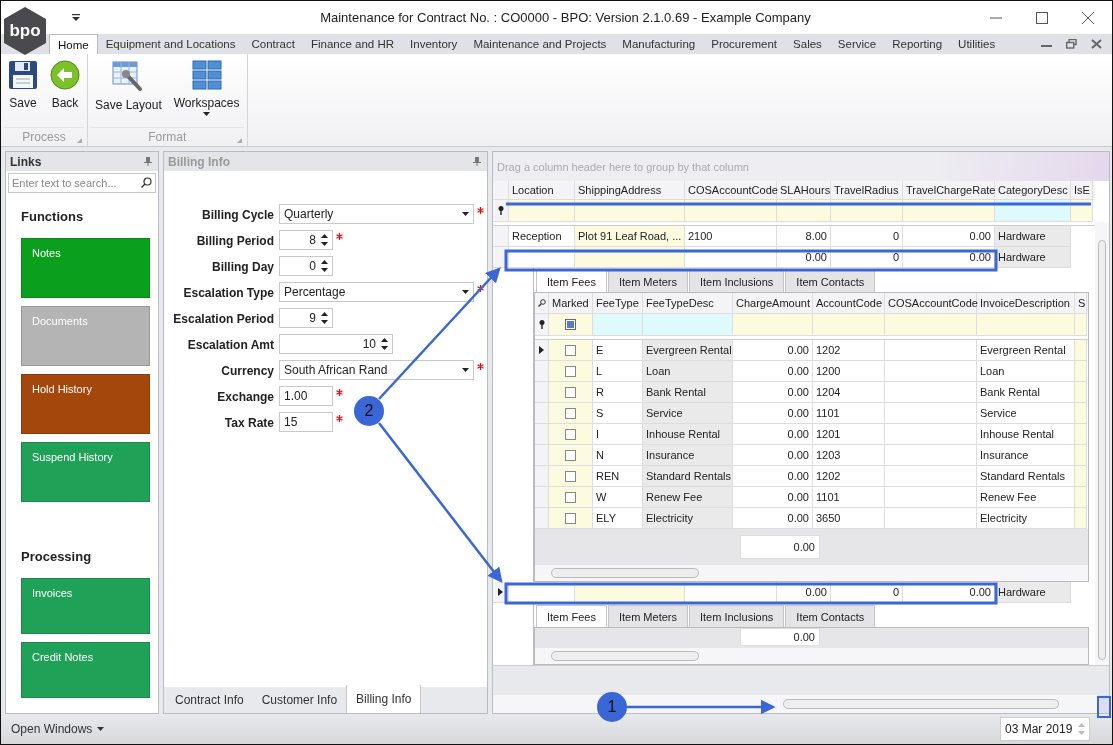 Image resolution: width=1113 pixels, height=745 pixels. What do you see at coordinates (85, 268) in the screenshot?
I see `link-tile: Notes` at bounding box center [85, 268].